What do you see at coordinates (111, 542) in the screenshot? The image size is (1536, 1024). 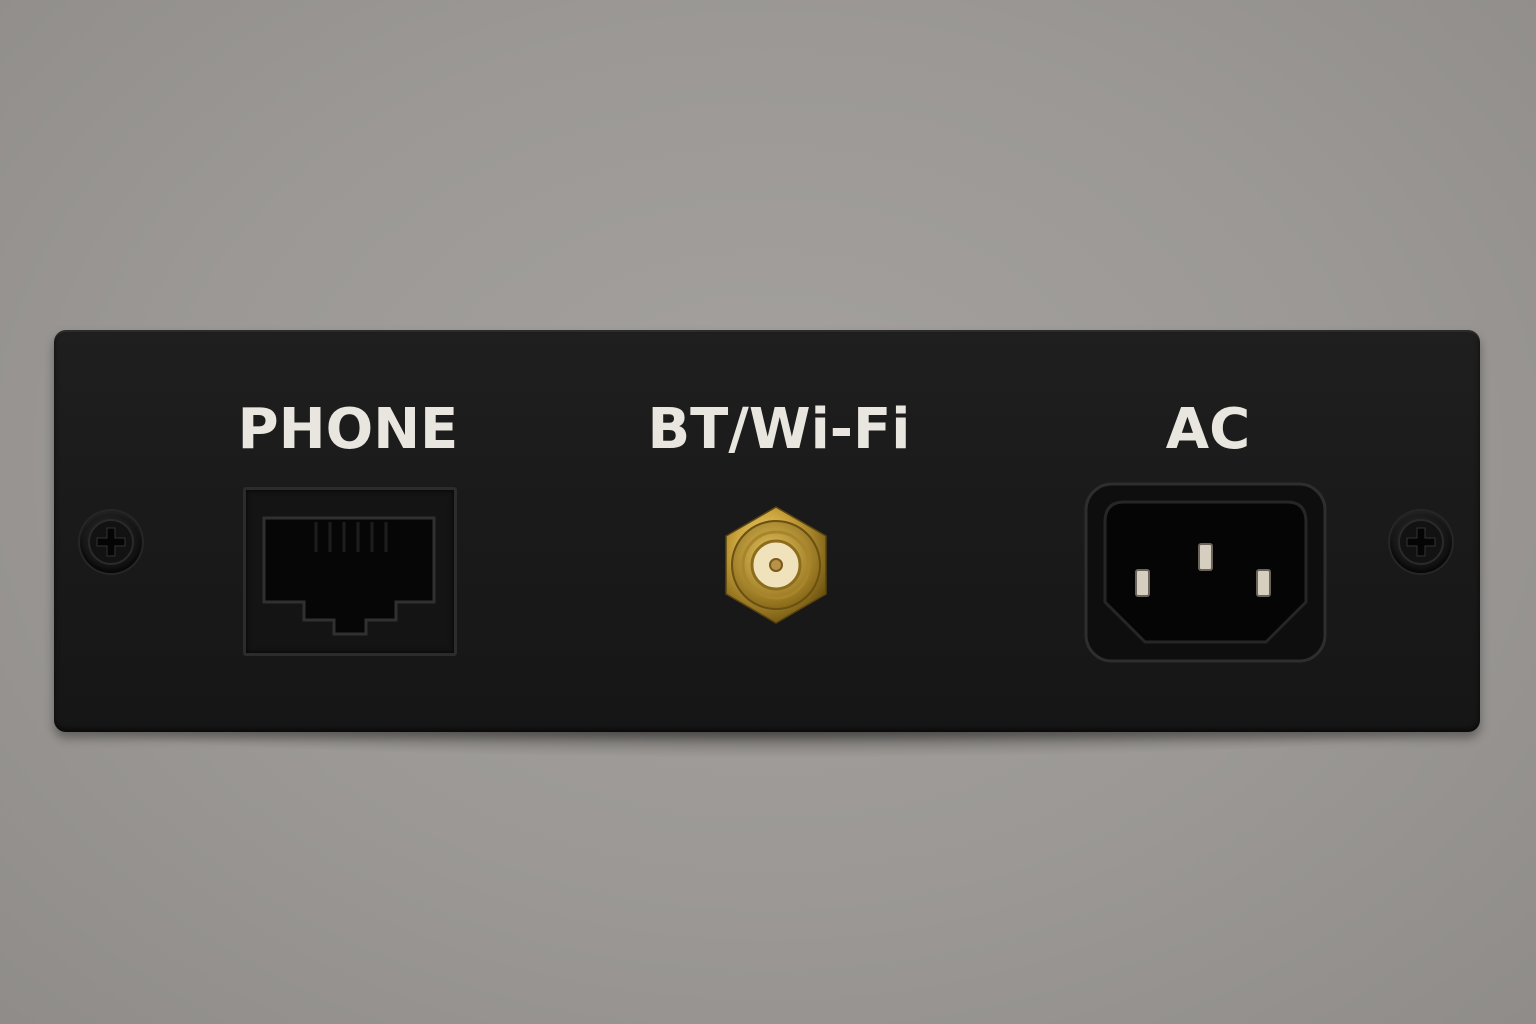 I see `left-screw-icon` at bounding box center [111, 542].